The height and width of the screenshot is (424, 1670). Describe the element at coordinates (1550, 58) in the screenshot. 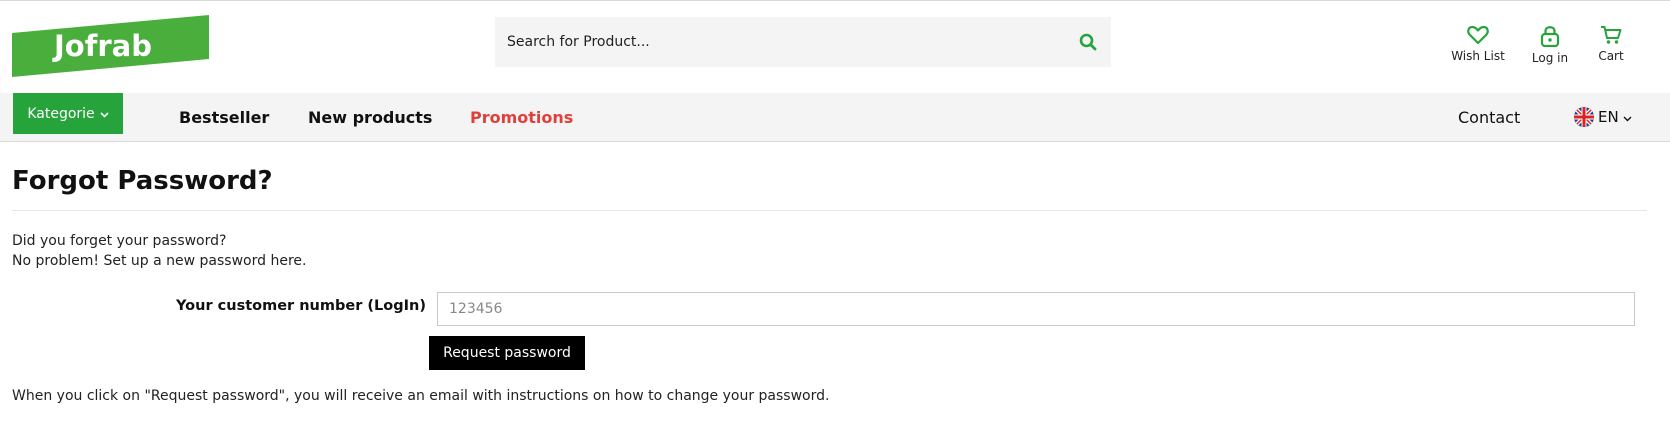

I see `login-label: Log in` at that location.